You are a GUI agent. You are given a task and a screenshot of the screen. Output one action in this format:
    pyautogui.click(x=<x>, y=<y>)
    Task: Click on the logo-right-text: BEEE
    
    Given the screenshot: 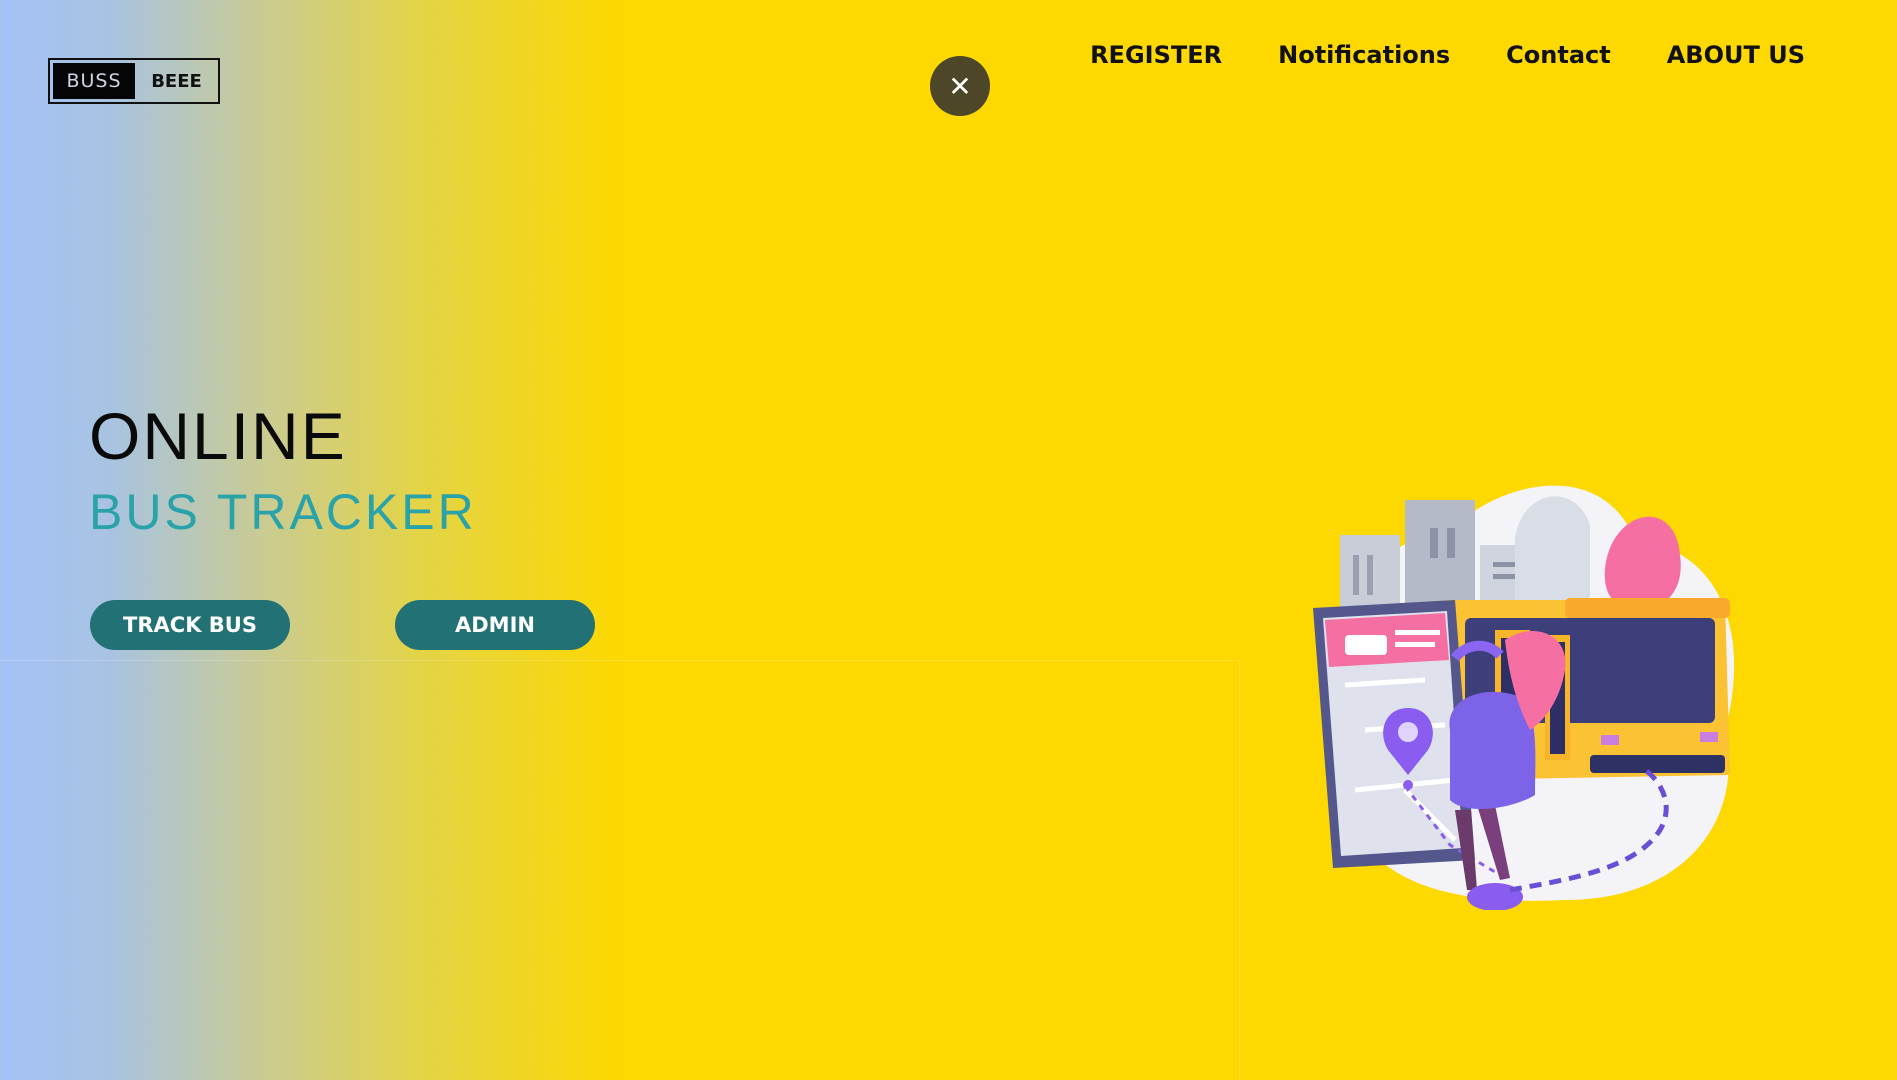 What is the action you would take?
    pyautogui.click(x=176, y=81)
    